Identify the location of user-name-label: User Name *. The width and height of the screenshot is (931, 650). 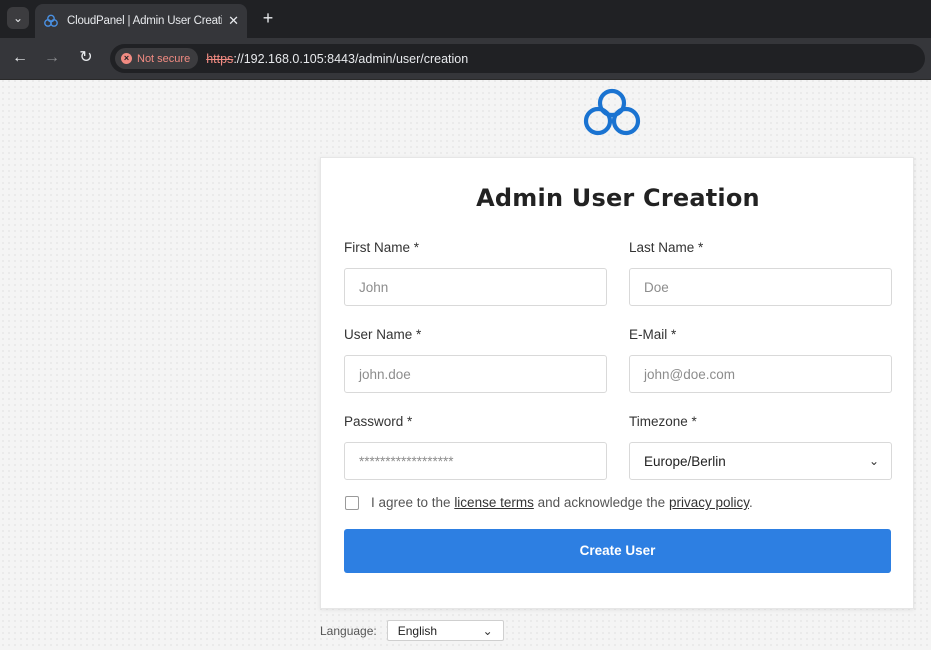
(383, 334).